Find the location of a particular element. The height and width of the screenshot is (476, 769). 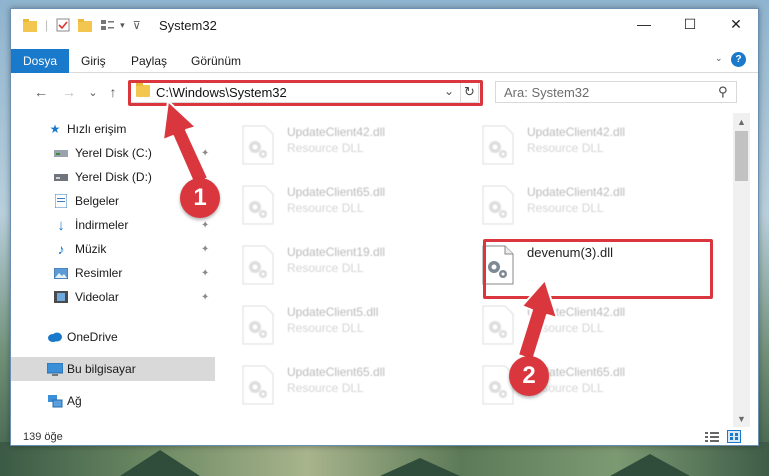

arrow-to-file is located at coordinates (537, 320).